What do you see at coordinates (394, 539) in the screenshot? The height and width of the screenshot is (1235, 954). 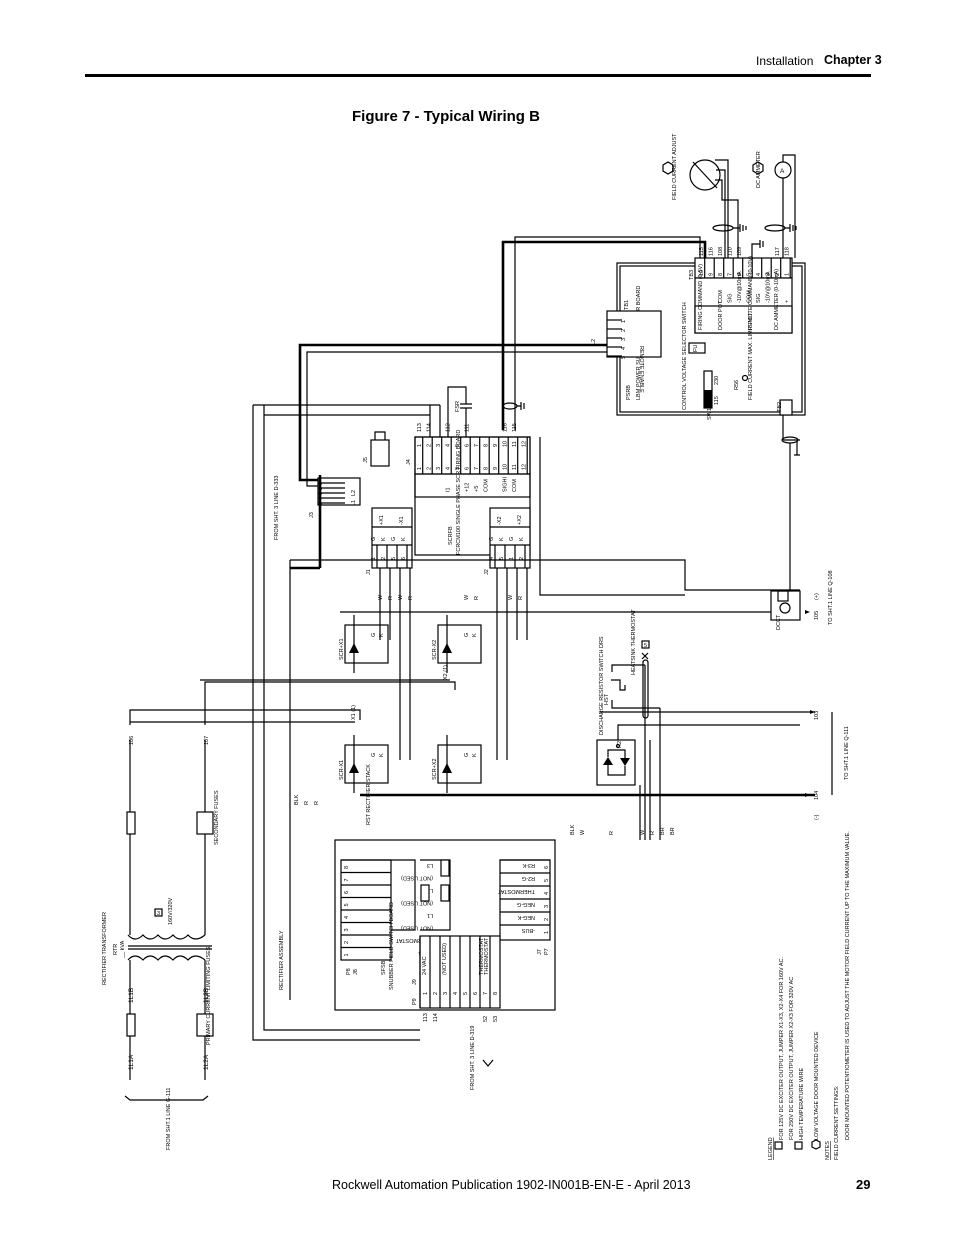 I see `j1-function: G` at bounding box center [394, 539].